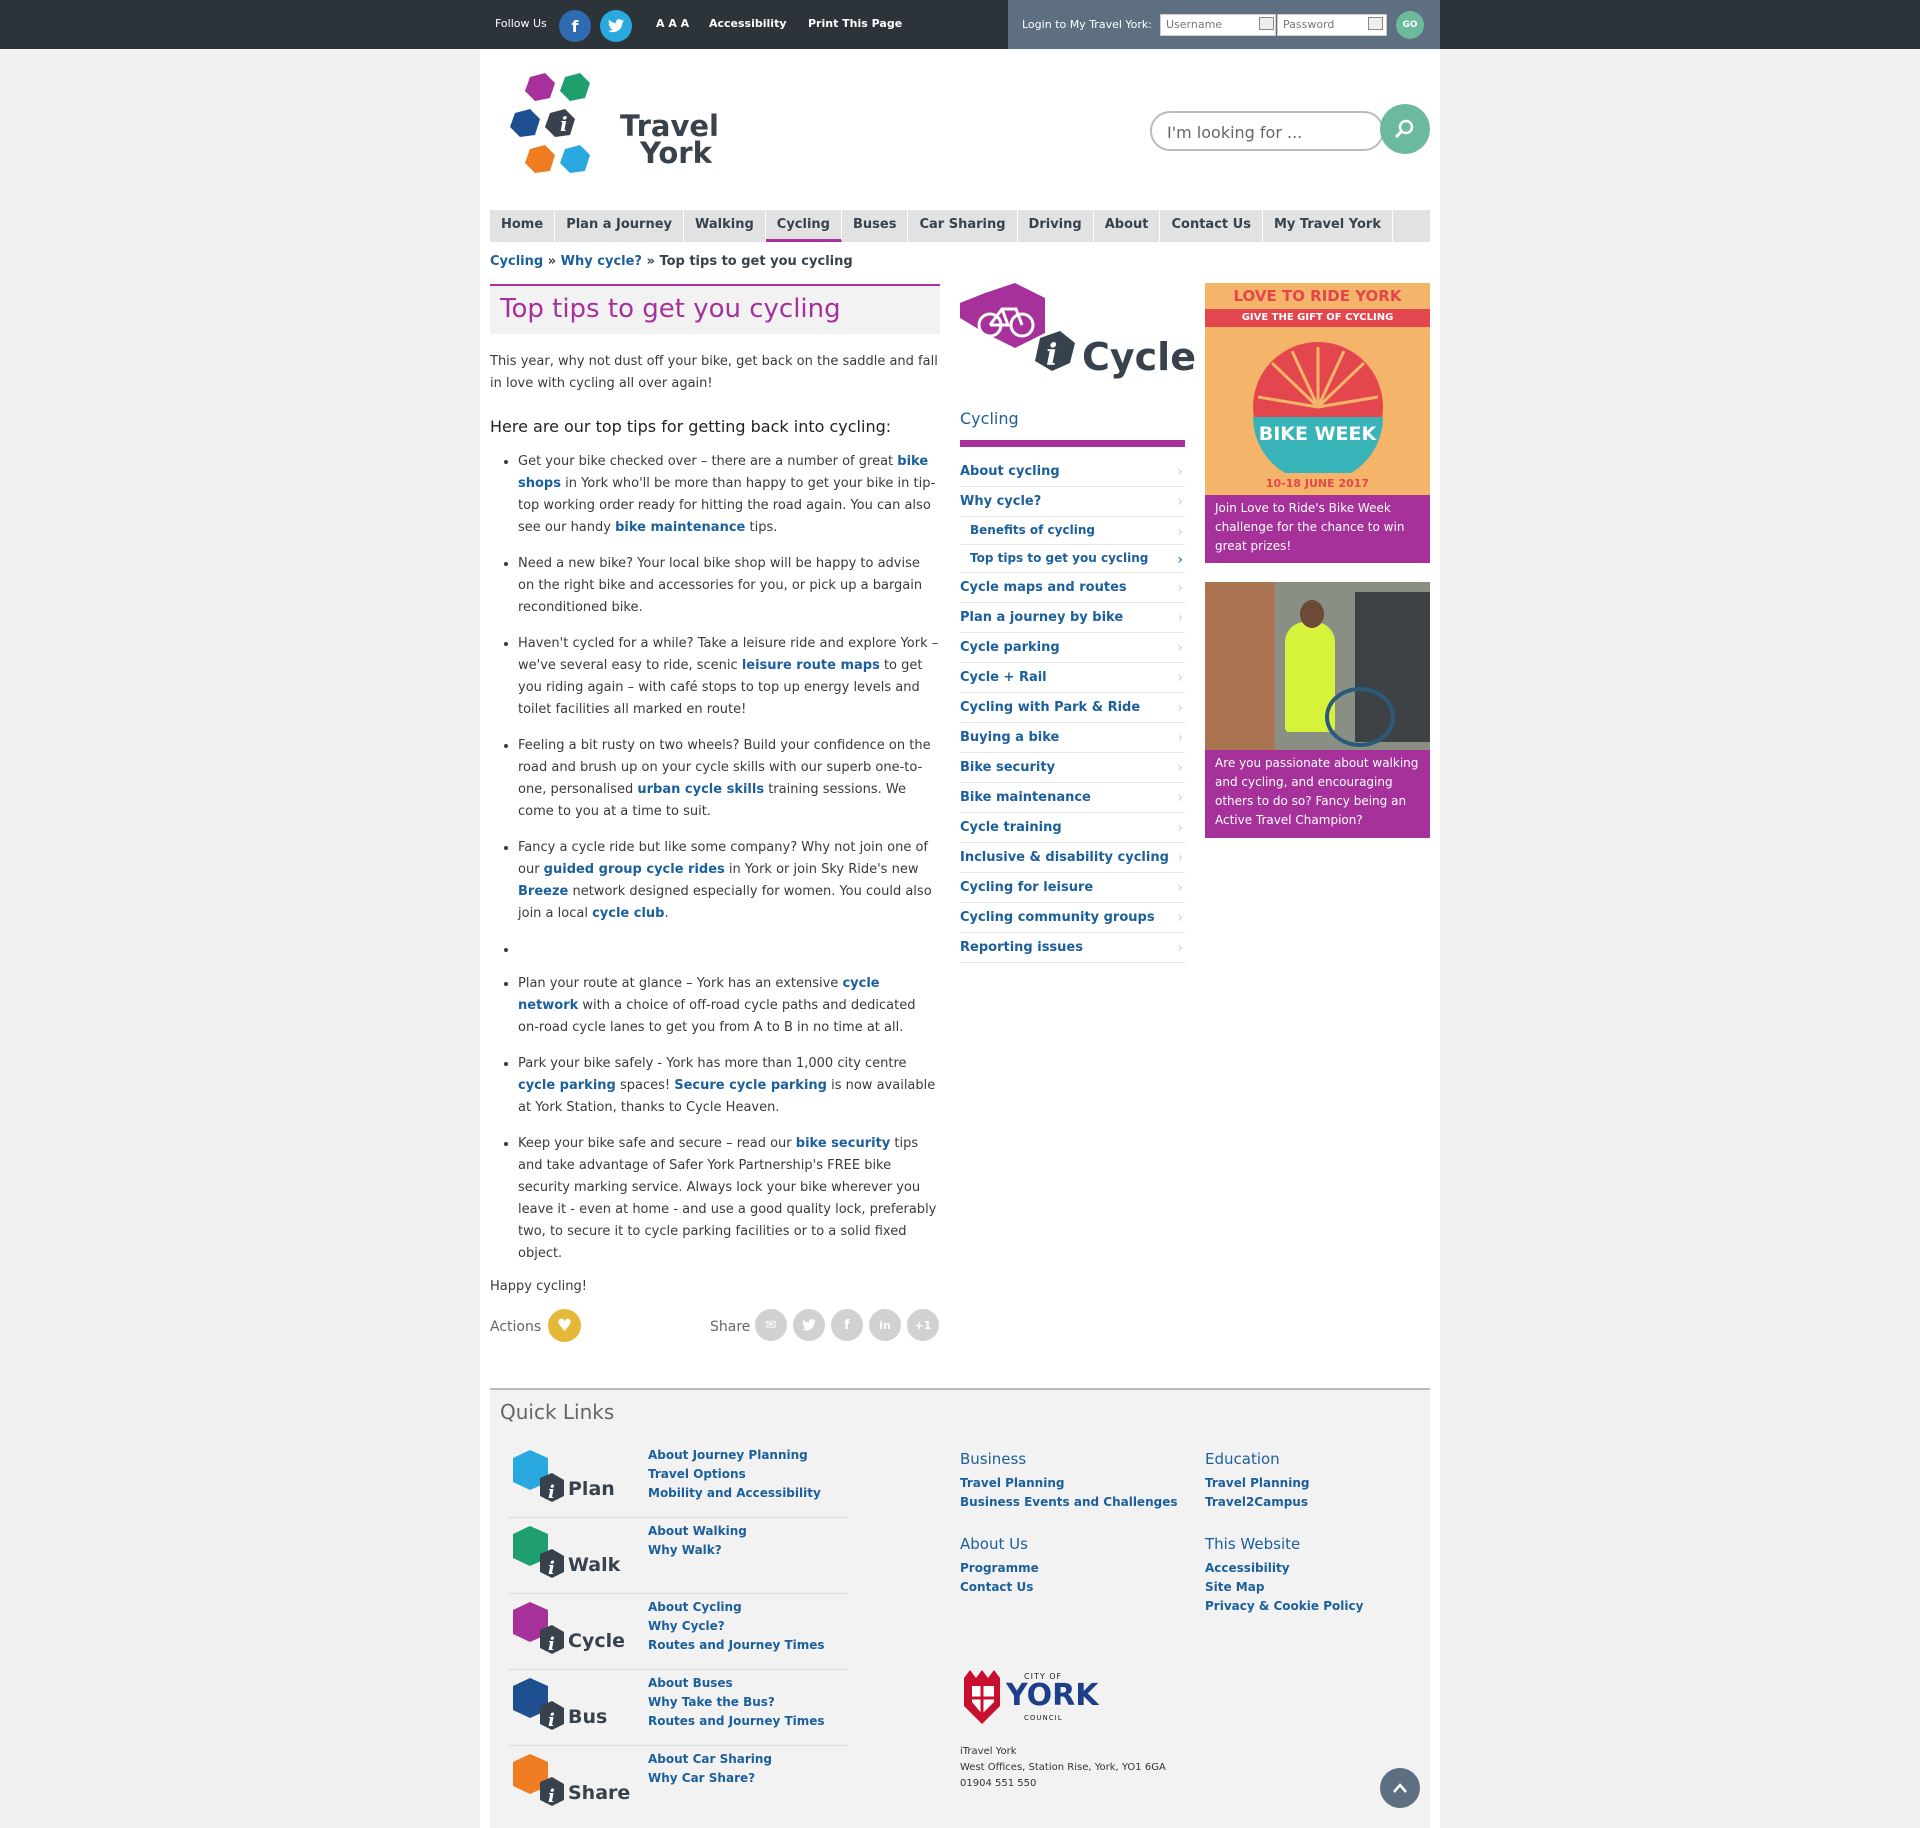 The image size is (1920, 1828). I want to click on sidebar-item-park-ride: Cycling with Park & Ride ›, so click(1072, 708).